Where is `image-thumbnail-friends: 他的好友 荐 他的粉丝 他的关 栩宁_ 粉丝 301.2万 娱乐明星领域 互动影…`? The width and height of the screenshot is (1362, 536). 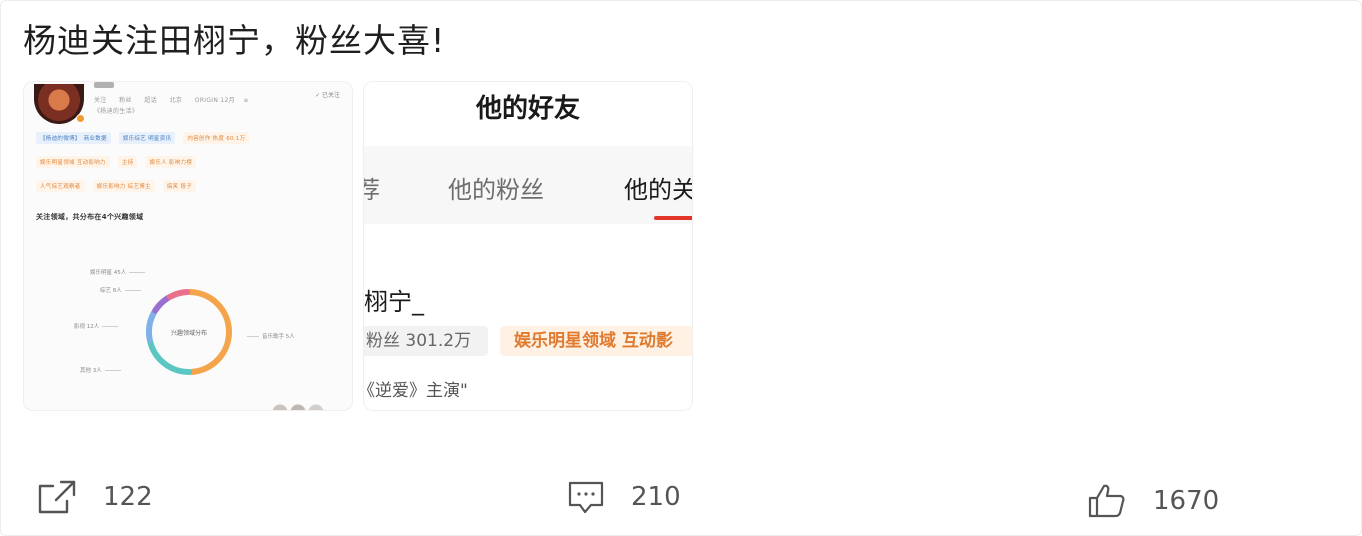 image-thumbnail-friends: 他的好友 荐 他的粉丝 他的关 栩宁_ 粉丝 301.2万 娱乐明星领域 互动影… is located at coordinates (528, 246).